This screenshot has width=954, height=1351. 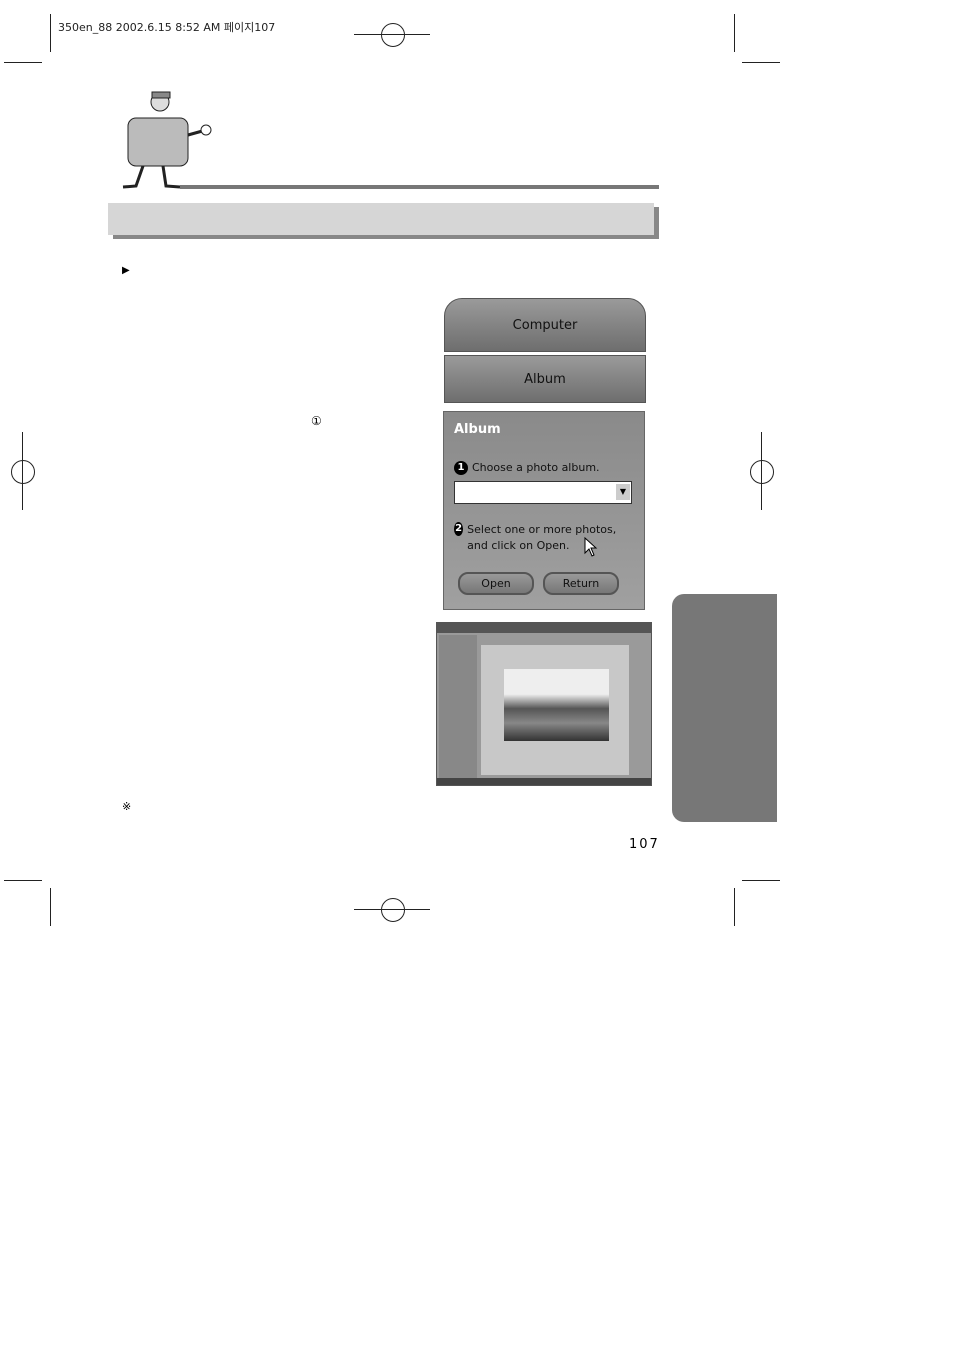 What do you see at coordinates (543, 492) in the screenshot?
I see `album-select: ▼` at bounding box center [543, 492].